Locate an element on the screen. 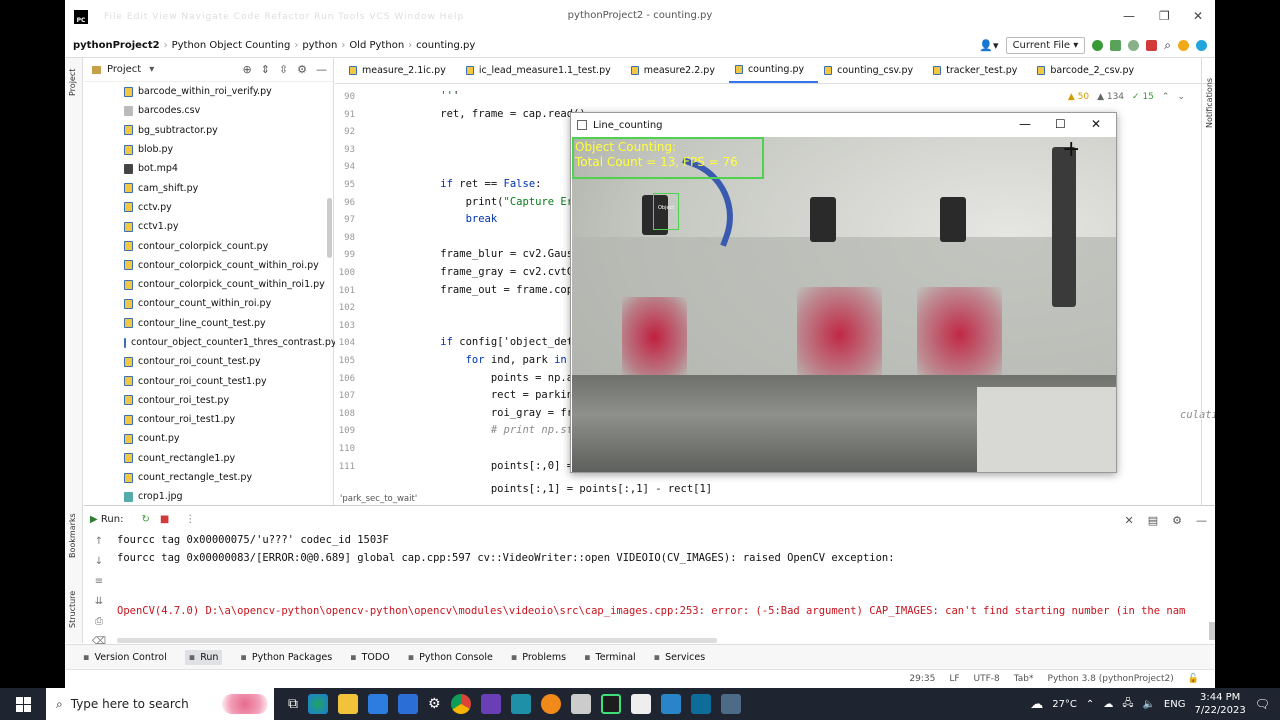 The height and width of the screenshot is (720, 1280). file-tree-item: contour_colorpick_count_within_roi1.py is located at coordinates (206, 284).